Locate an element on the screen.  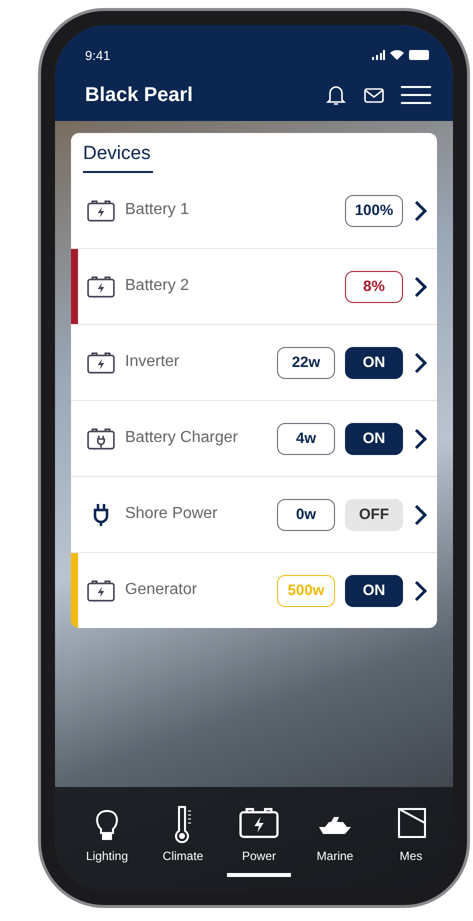
nav-tab: Lighting is located at coordinates (107, 840).